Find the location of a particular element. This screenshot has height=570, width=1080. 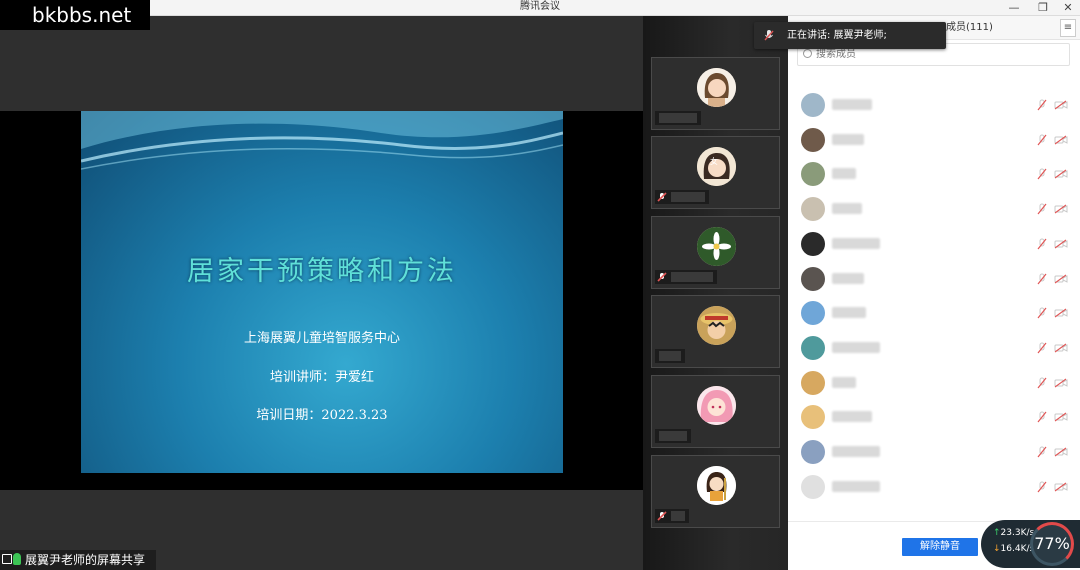

menu-icon: ≡ is located at coordinates (1068, 28).